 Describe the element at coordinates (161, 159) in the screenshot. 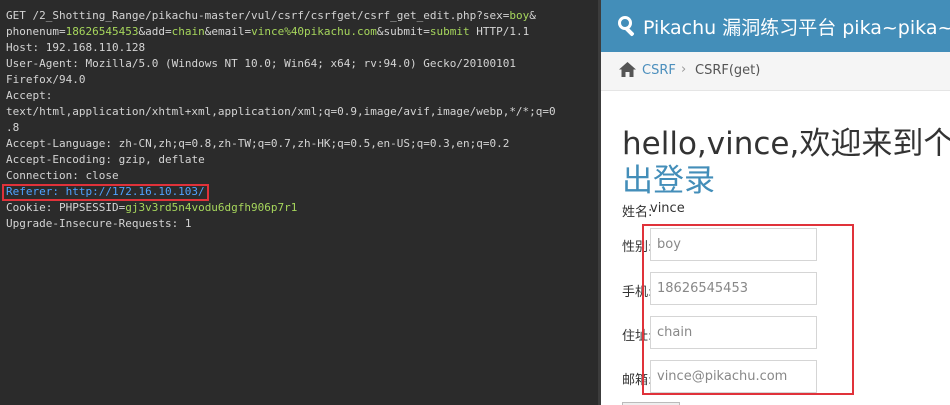

I see `request-segment: gzip, deflate` at that location.